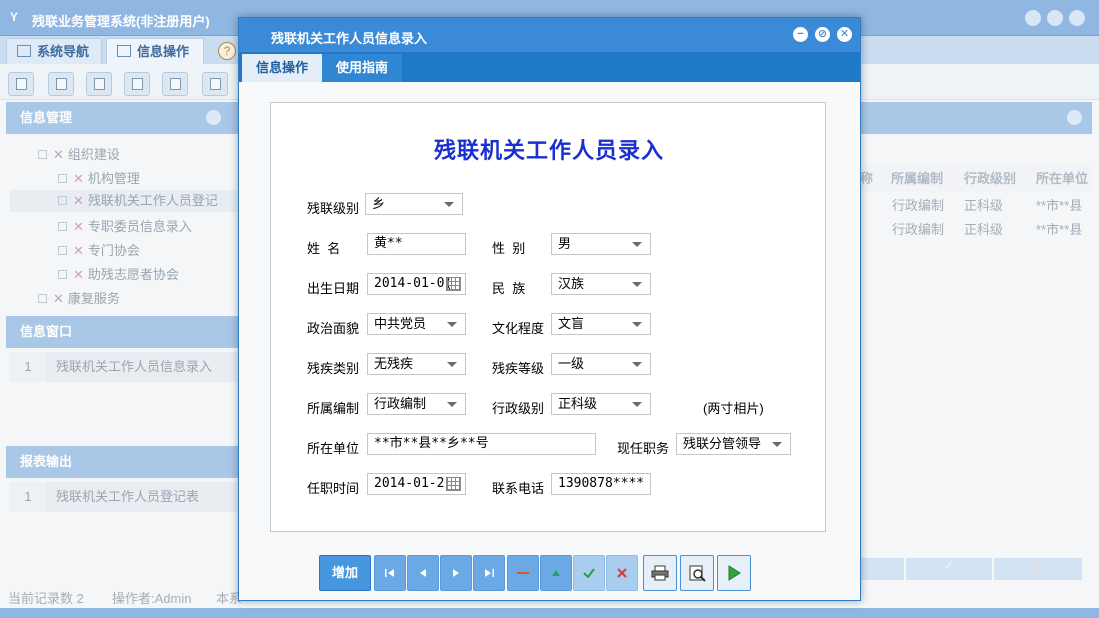 Image resolution: width=1099 pixels, height=618 pixels. What do you see at coordinates (345, 573) in the screenshot?
I see `add-button: 增加` at bounding box center [345, 573].